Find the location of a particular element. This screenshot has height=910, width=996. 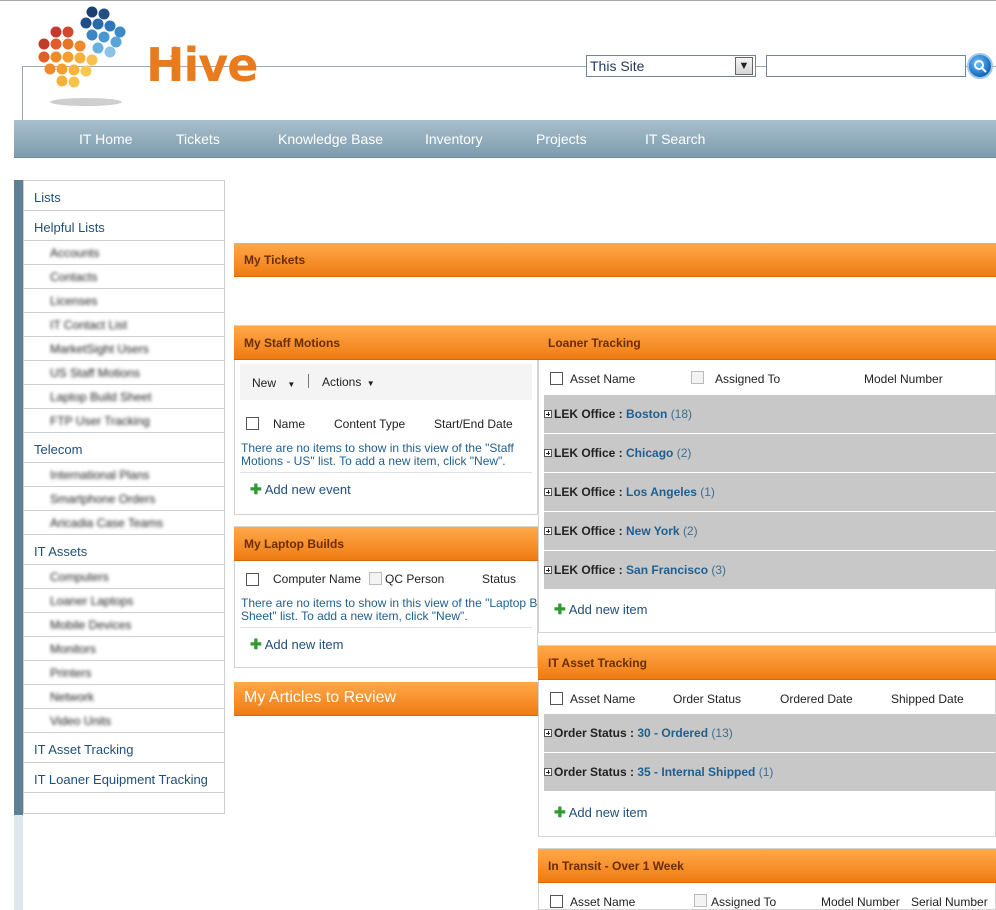

search-button is located at coordinates (980, 66).